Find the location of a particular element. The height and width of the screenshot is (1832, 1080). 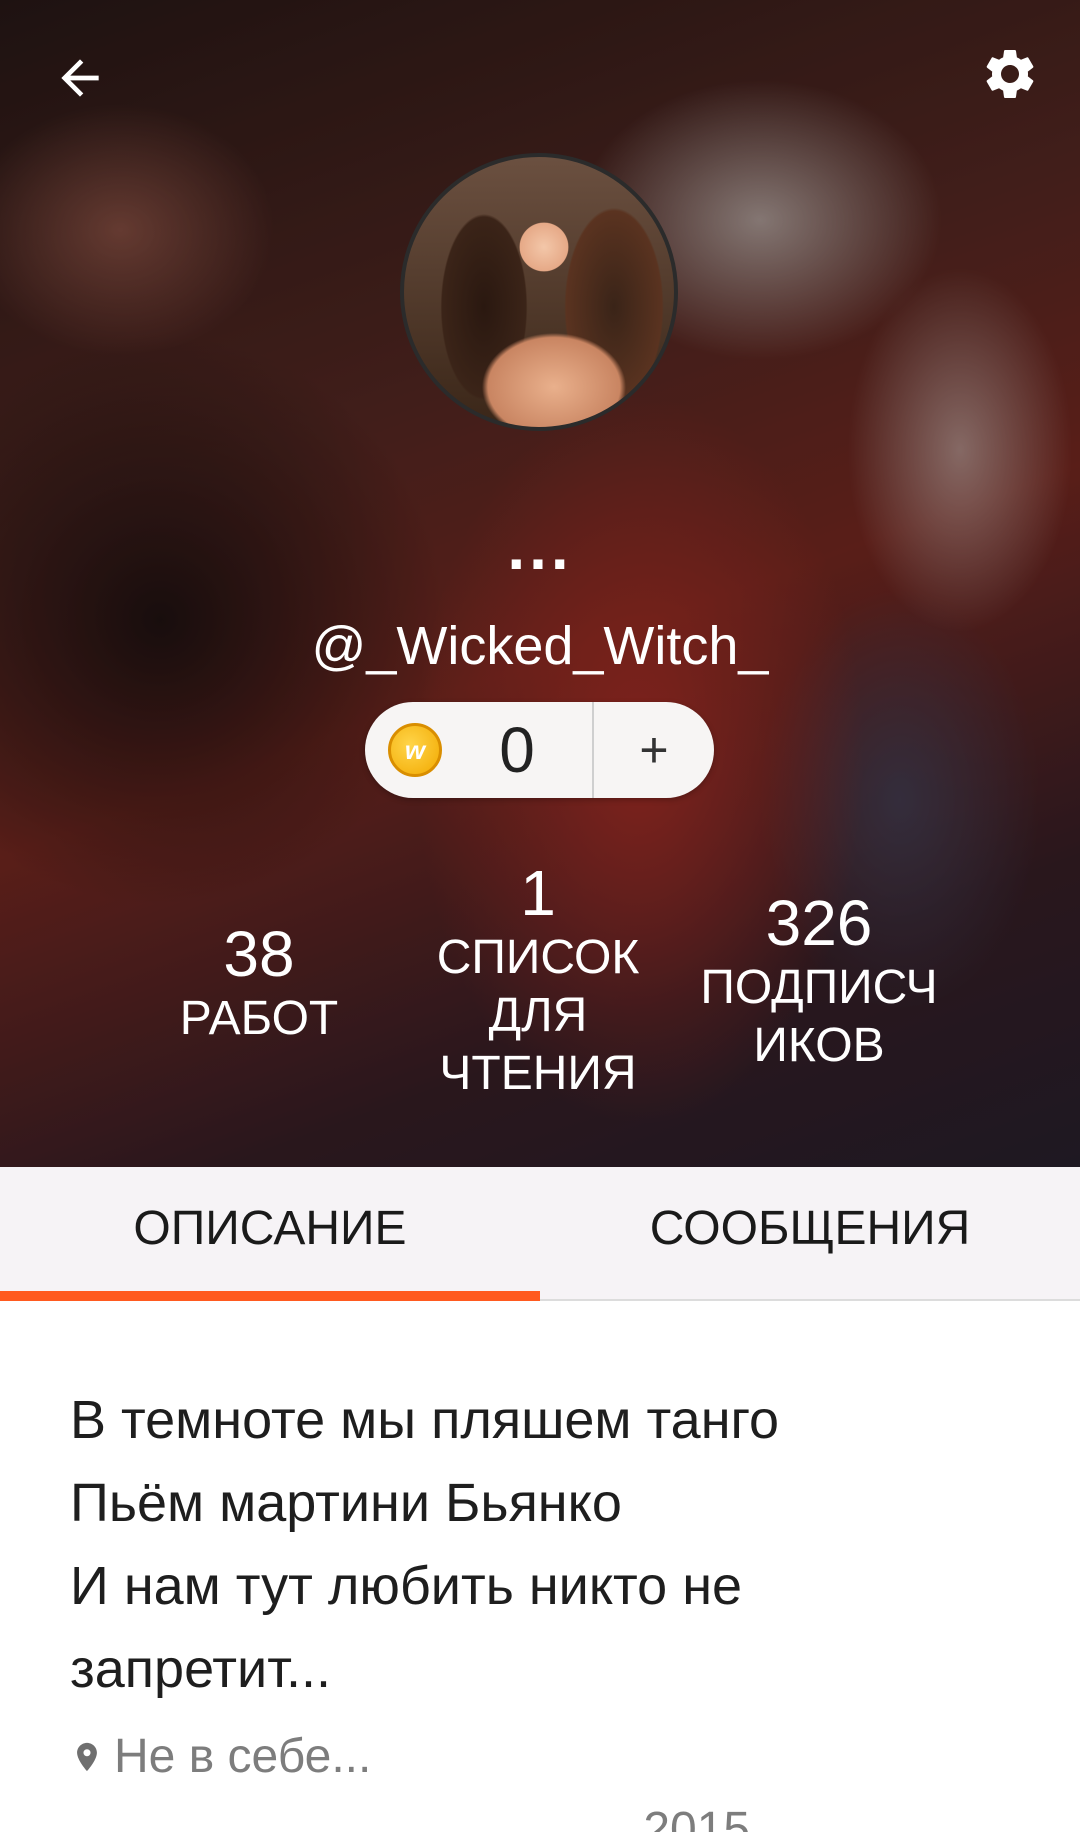

reading-lists-label-line: СПИСОК is located at coordinates (538, 957).